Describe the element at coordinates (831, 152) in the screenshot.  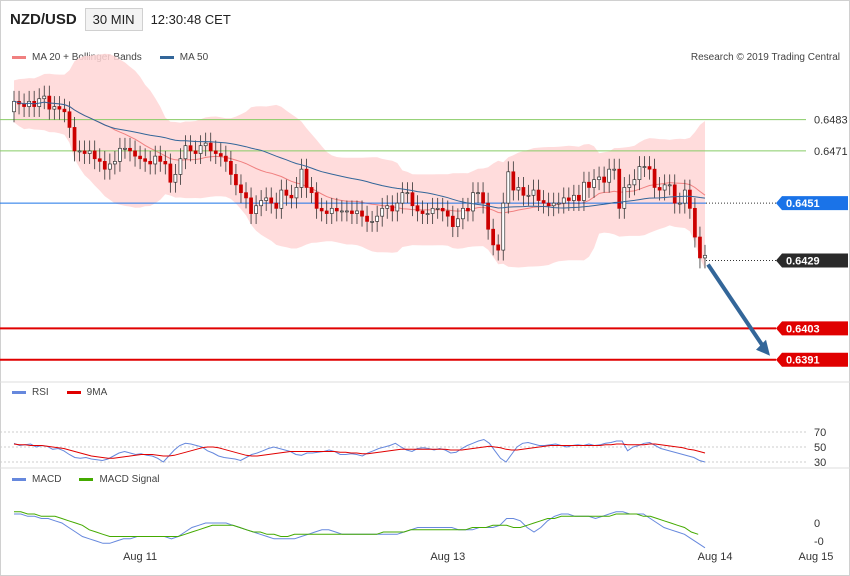
I see `pivot-label-1: 0.6471` at that location.